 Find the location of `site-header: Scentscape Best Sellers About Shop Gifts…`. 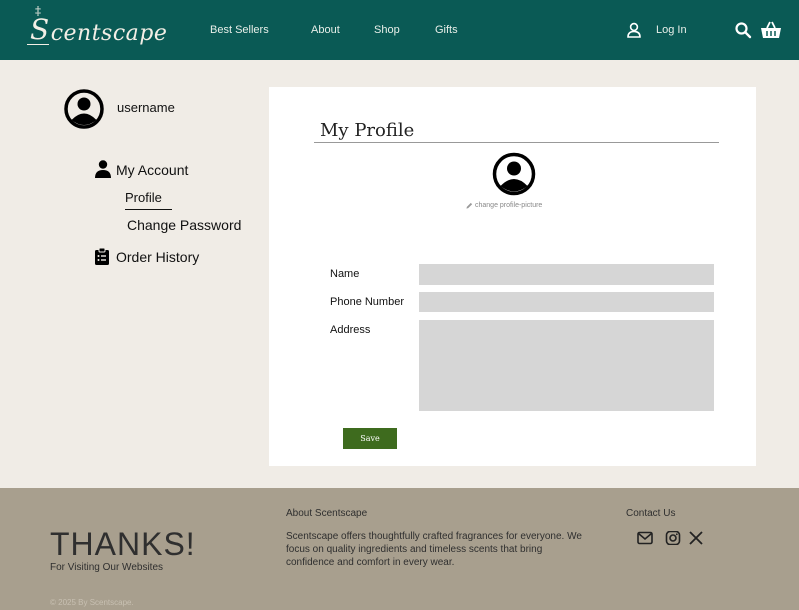

site-header: Scentscape Best Sellers About Shop Gifts… is located at coordinates (399, 30).